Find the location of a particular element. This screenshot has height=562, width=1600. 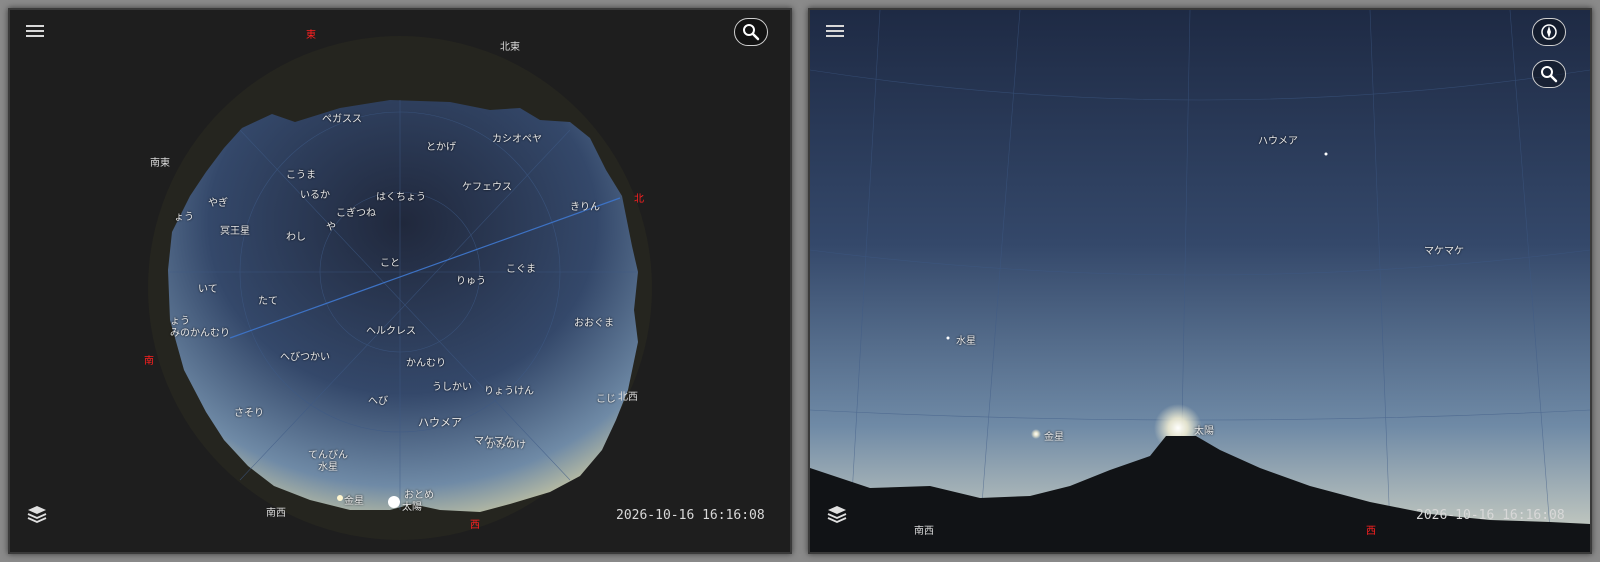

constellation-label: みのかんむり is located at coordinates (200, 331).